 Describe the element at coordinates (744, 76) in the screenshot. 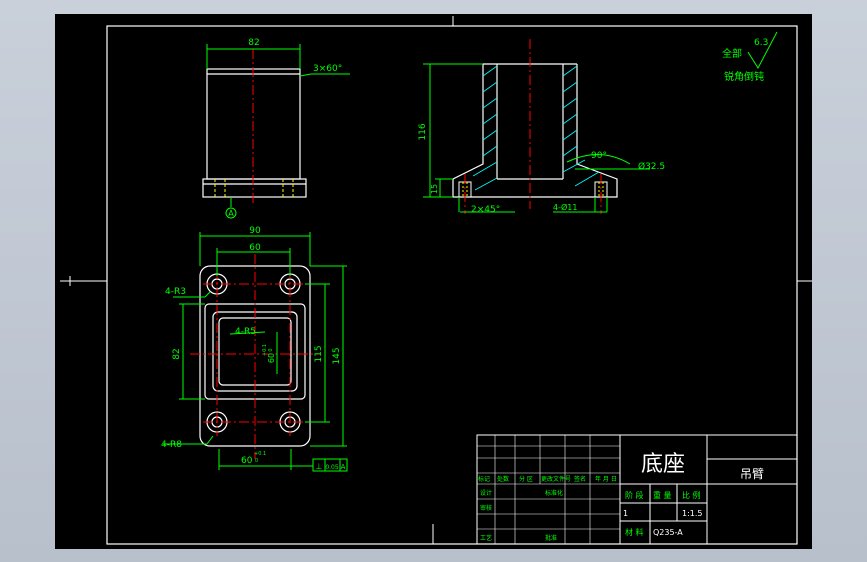

I see `roughness-remark: 锐角倒钝` at that location.